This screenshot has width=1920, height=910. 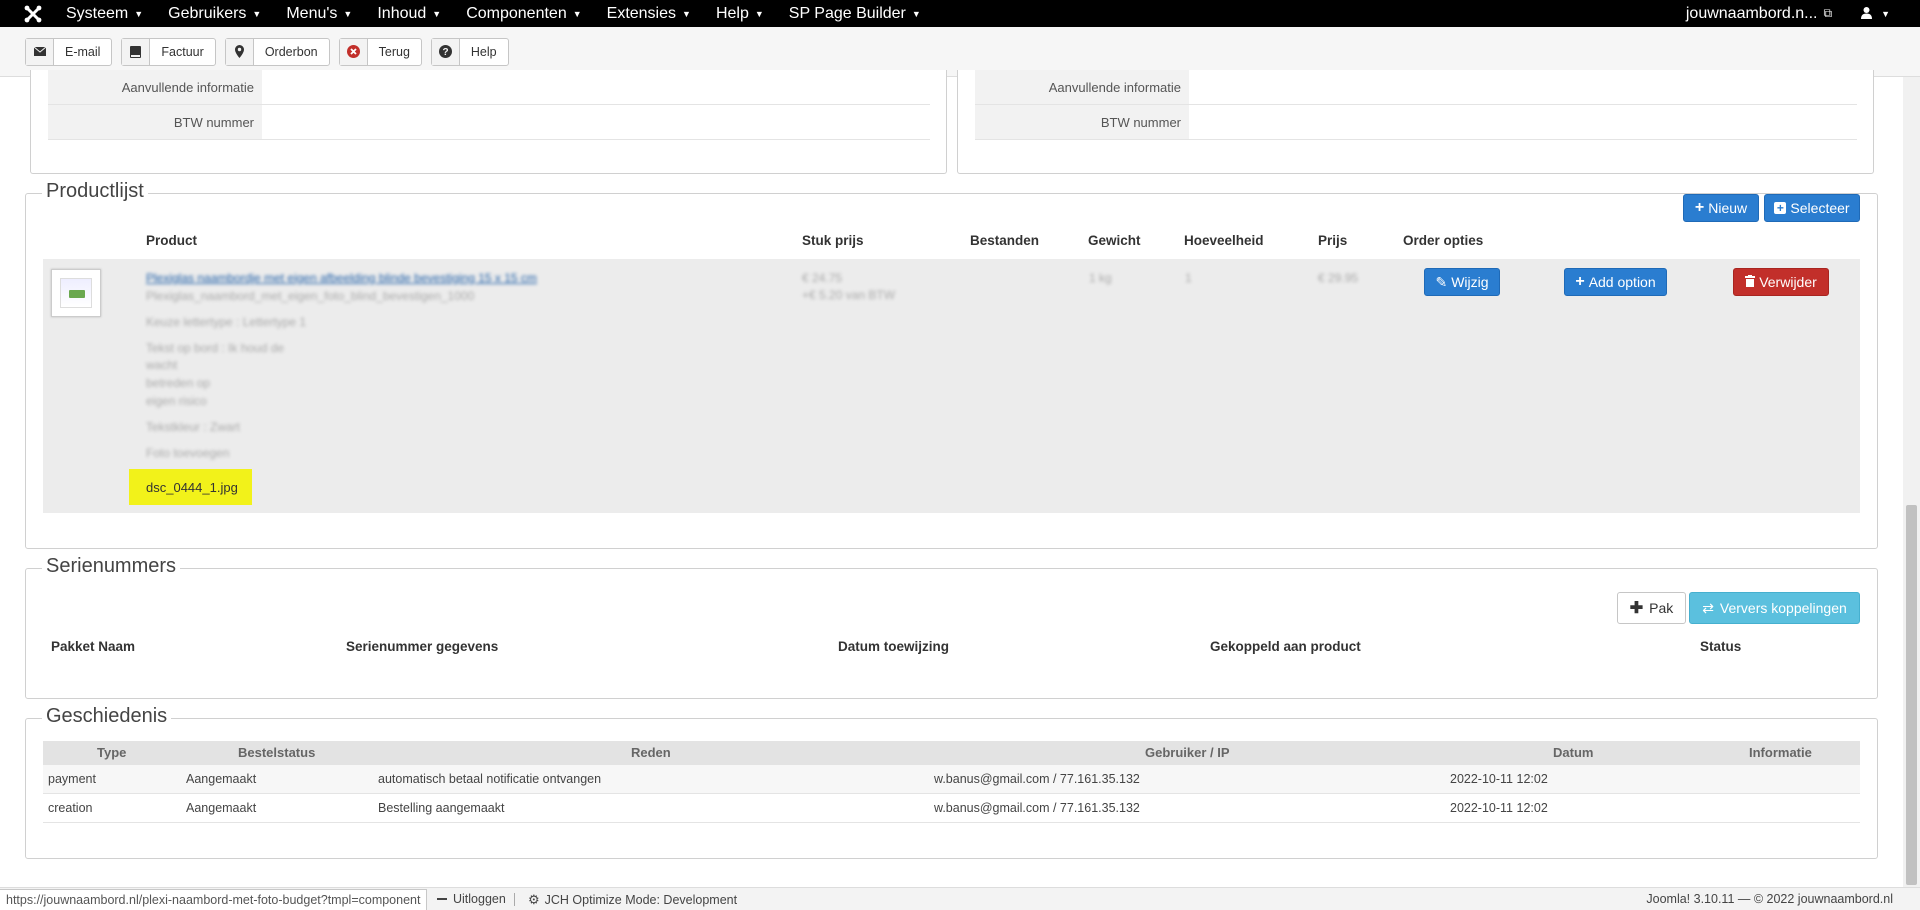 I want to click on history-reason: Bestelling aangemaakt, so click(x=441, y=808).